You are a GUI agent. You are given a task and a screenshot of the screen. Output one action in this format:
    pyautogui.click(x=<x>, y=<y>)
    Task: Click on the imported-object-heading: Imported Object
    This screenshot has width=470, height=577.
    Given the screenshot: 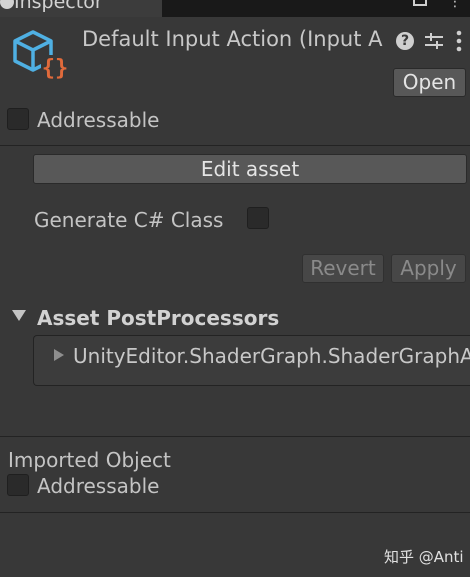 What is the action you would take?
    pyautogui.click(x=89, y=460)
    